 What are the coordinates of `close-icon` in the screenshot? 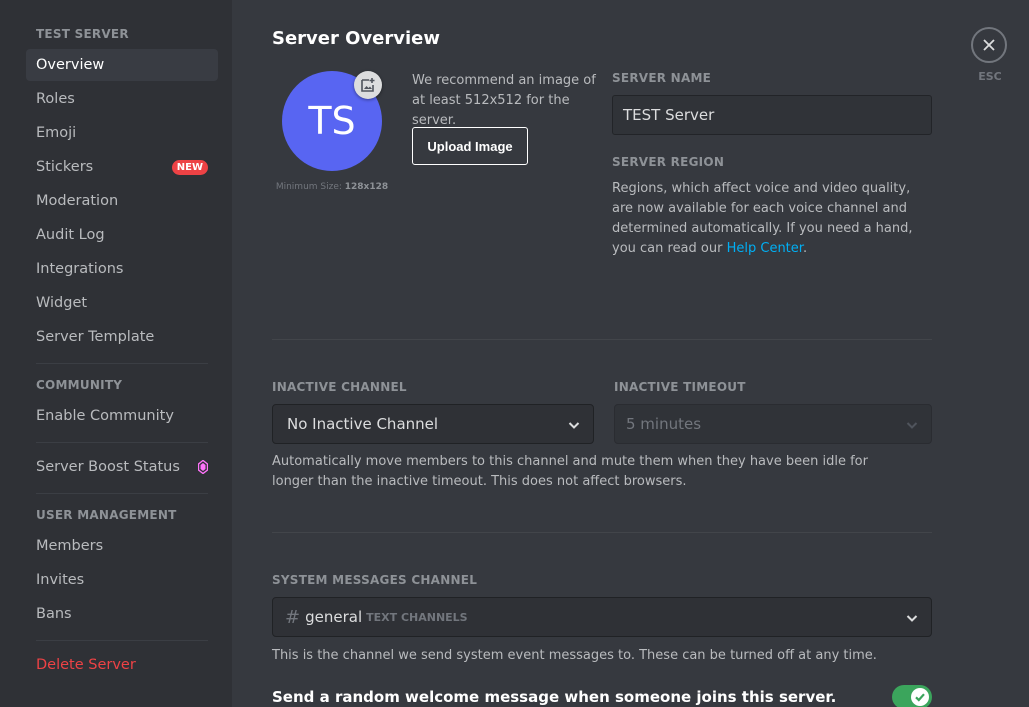 It's located at (989, 45).